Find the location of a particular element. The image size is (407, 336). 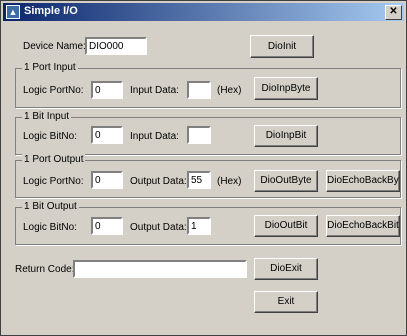

dio-inp-bit-button: DioInpBit is located at coordinates (286, 136).